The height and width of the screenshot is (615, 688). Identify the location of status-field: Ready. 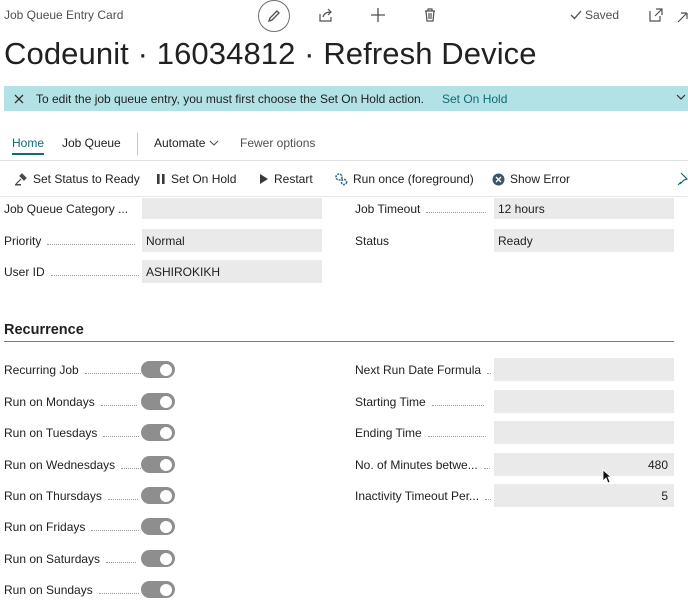
(584, 240).